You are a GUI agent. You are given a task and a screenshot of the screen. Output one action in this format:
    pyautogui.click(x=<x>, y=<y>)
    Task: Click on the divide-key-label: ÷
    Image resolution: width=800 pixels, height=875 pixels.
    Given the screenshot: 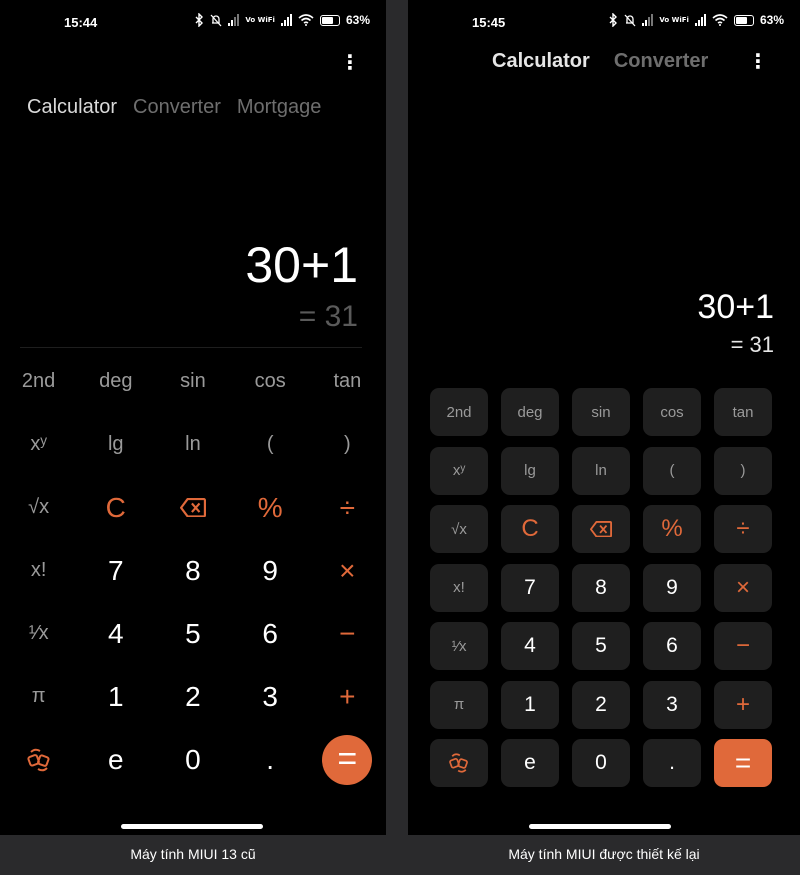 What is the action you would take?
    pyautogui.click(x=347, y=507)
    